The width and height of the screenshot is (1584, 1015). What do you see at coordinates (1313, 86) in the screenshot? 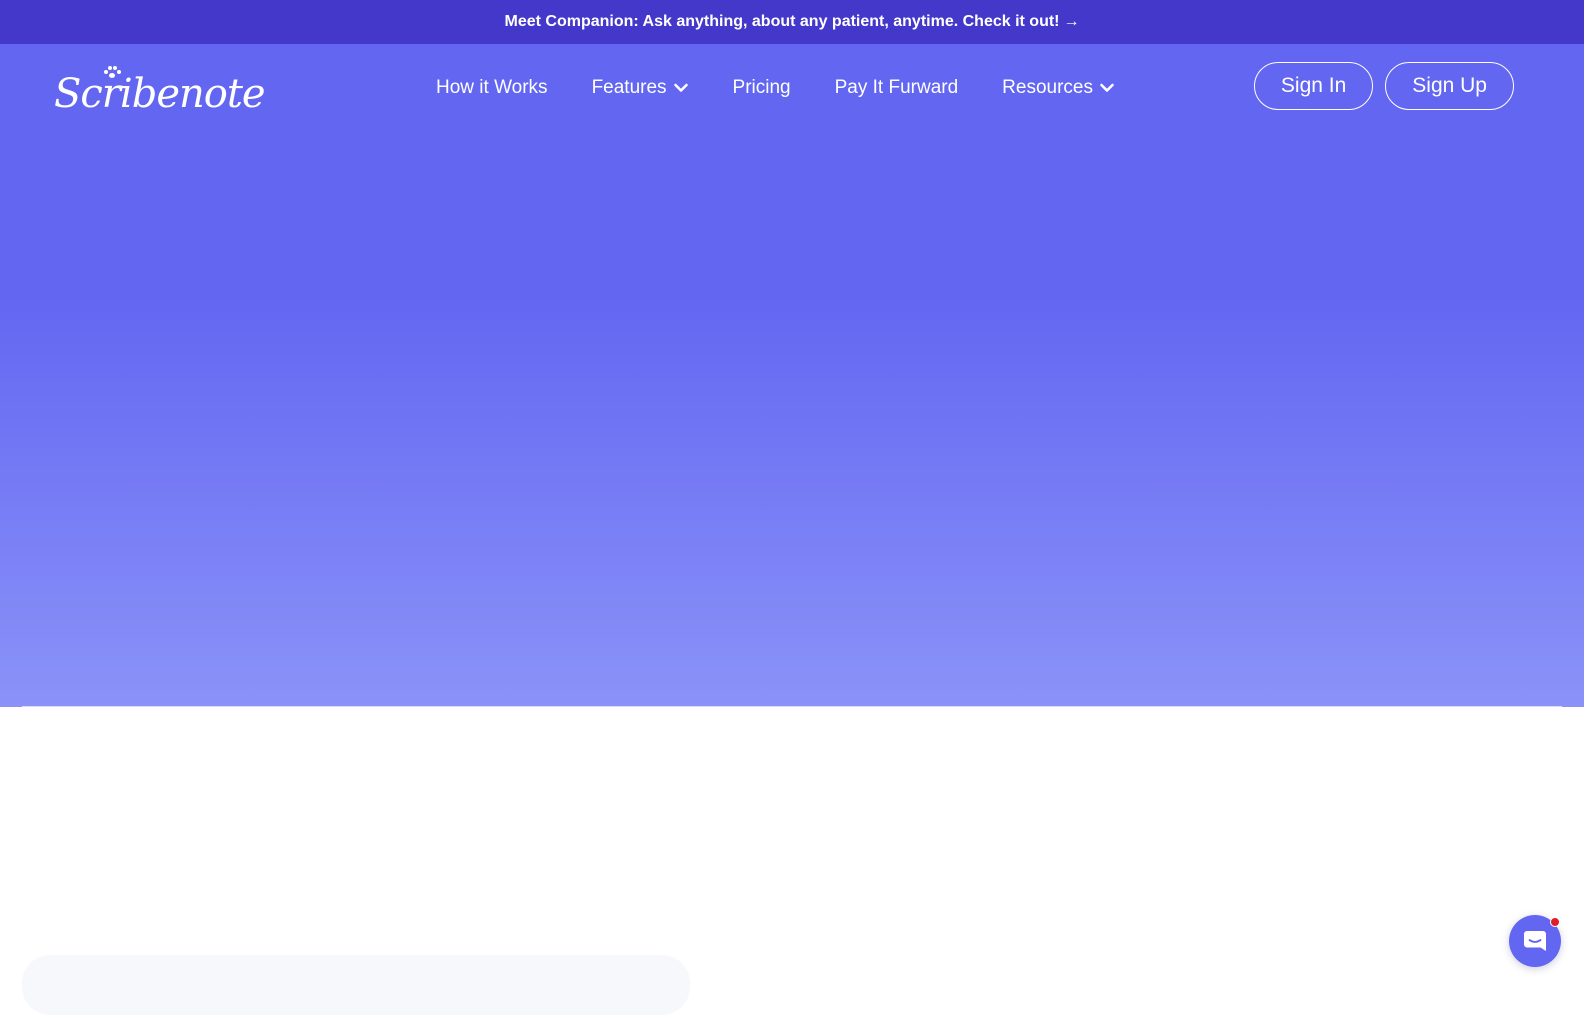
I see `sign-in-button: Sign In` at bounding box center [1313, 86].